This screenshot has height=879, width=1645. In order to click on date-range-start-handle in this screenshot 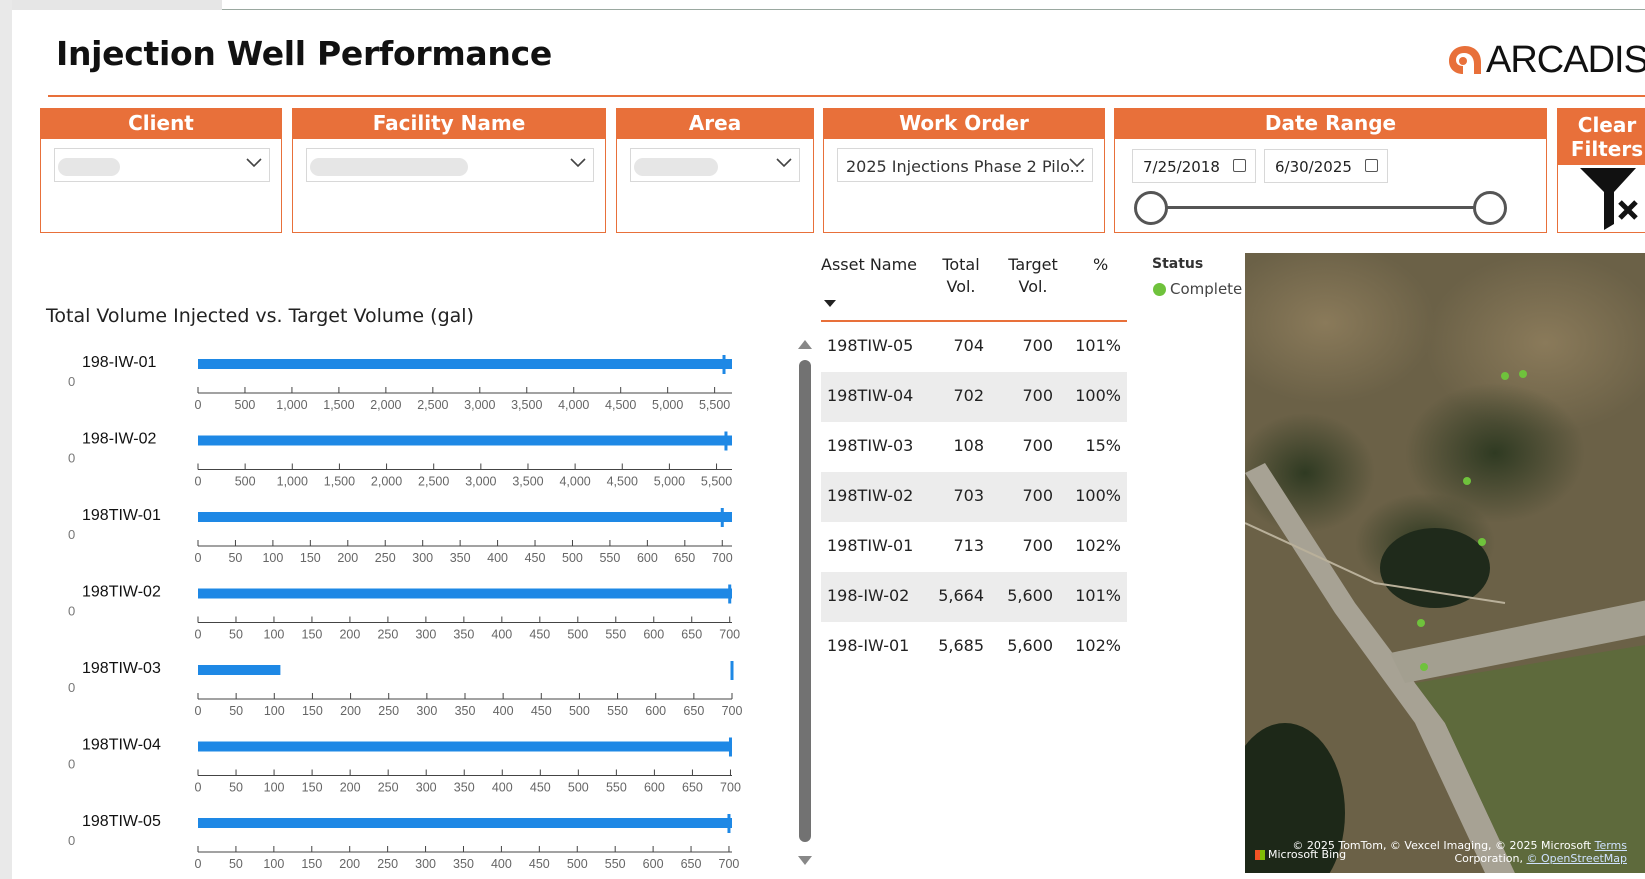, I will do `click(1151, 208)`.